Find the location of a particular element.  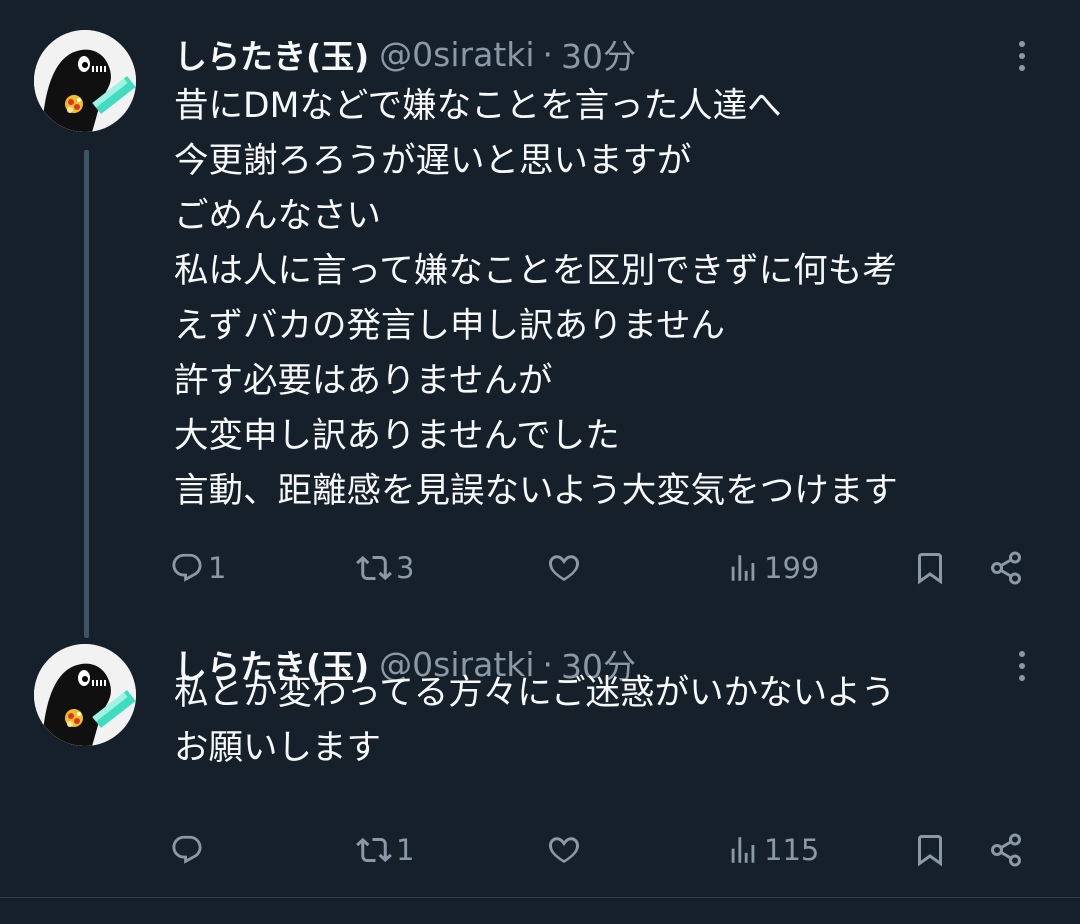

divider is located at coordinates (540, 897).